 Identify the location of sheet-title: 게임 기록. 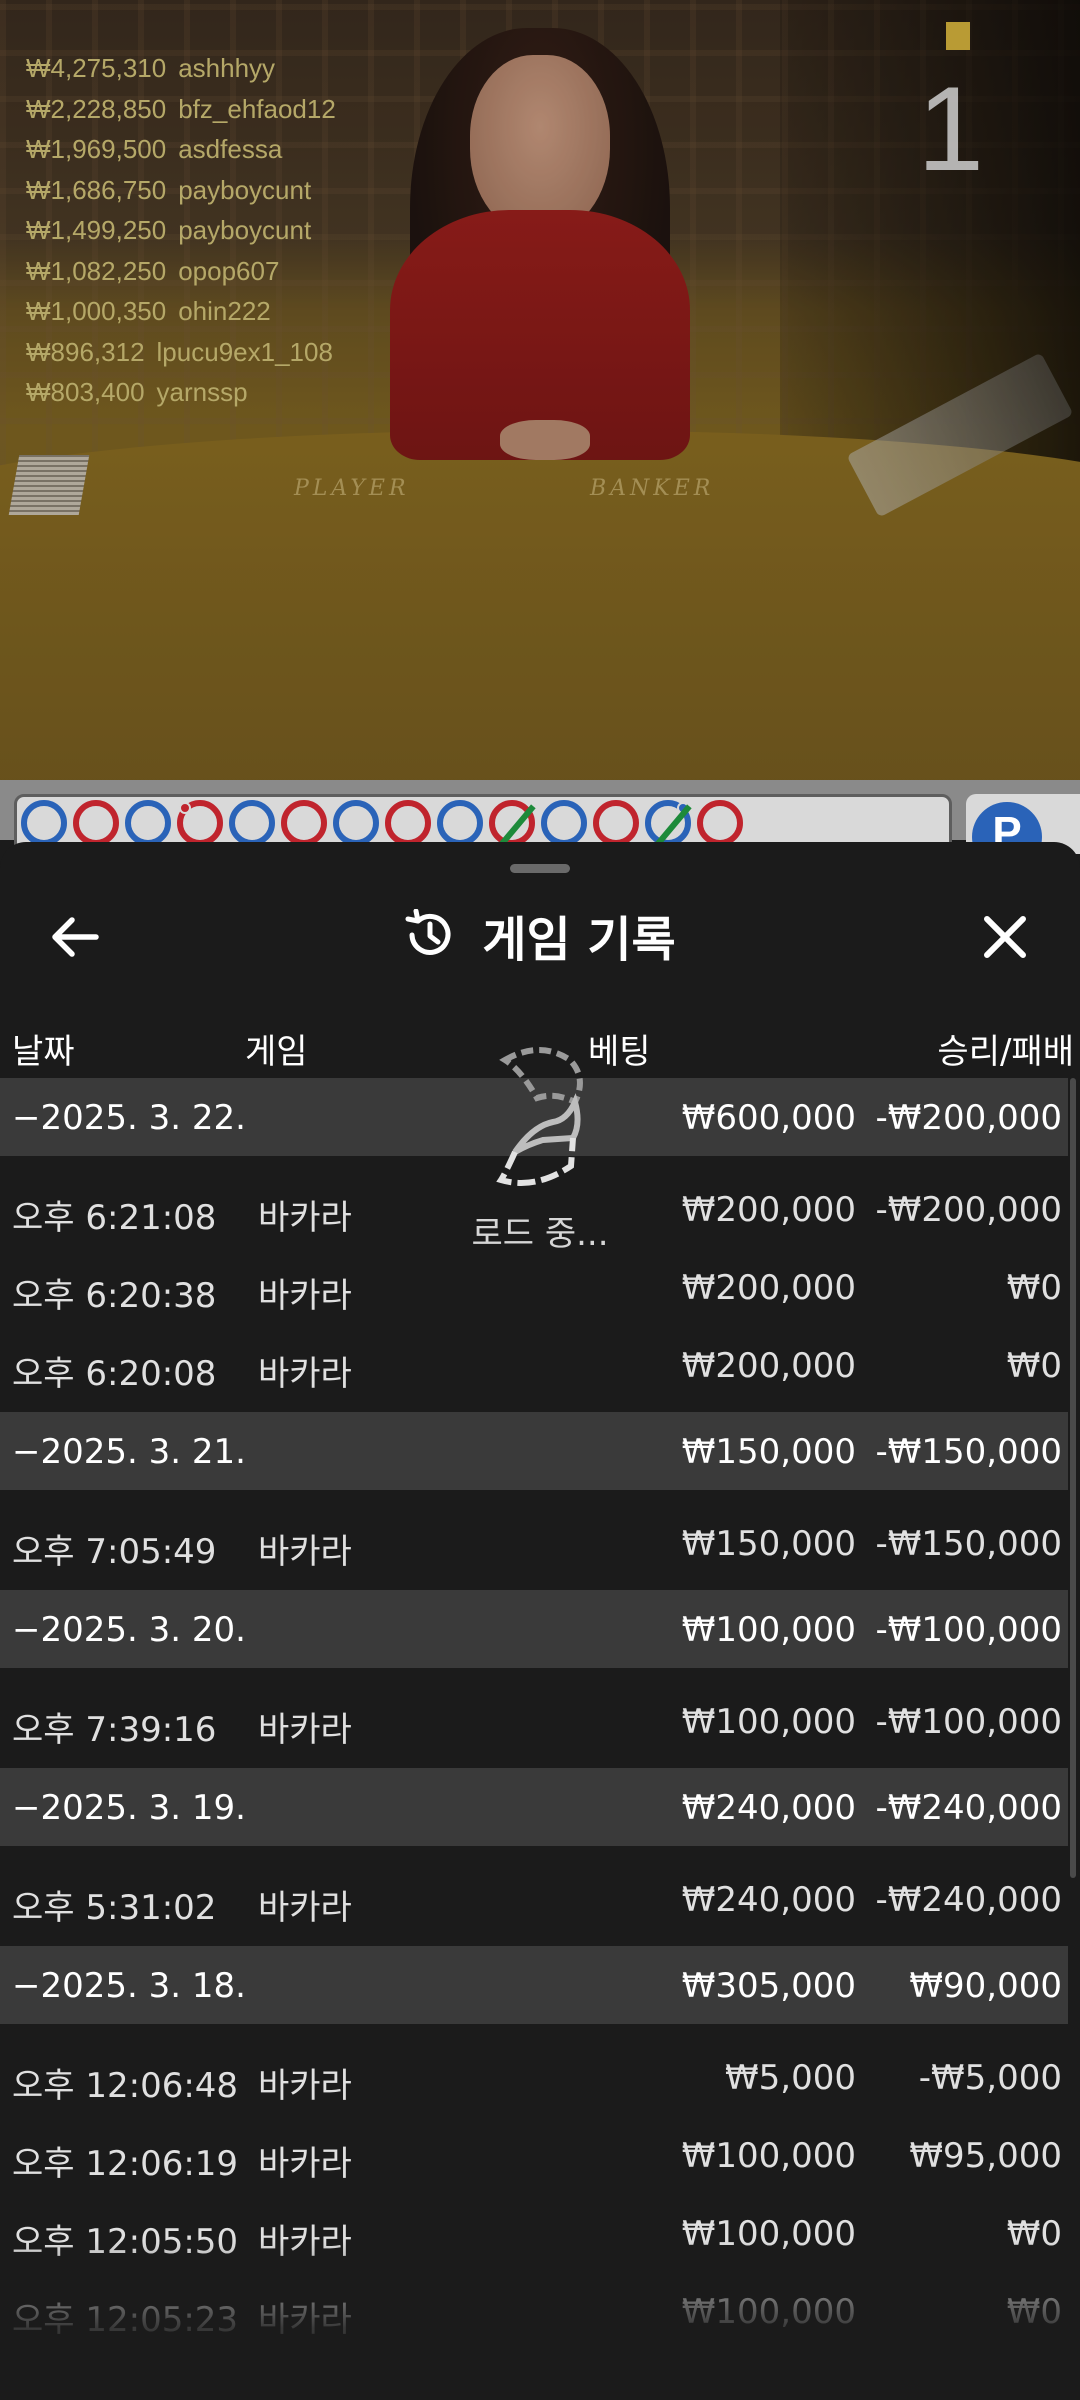
(579, 940).